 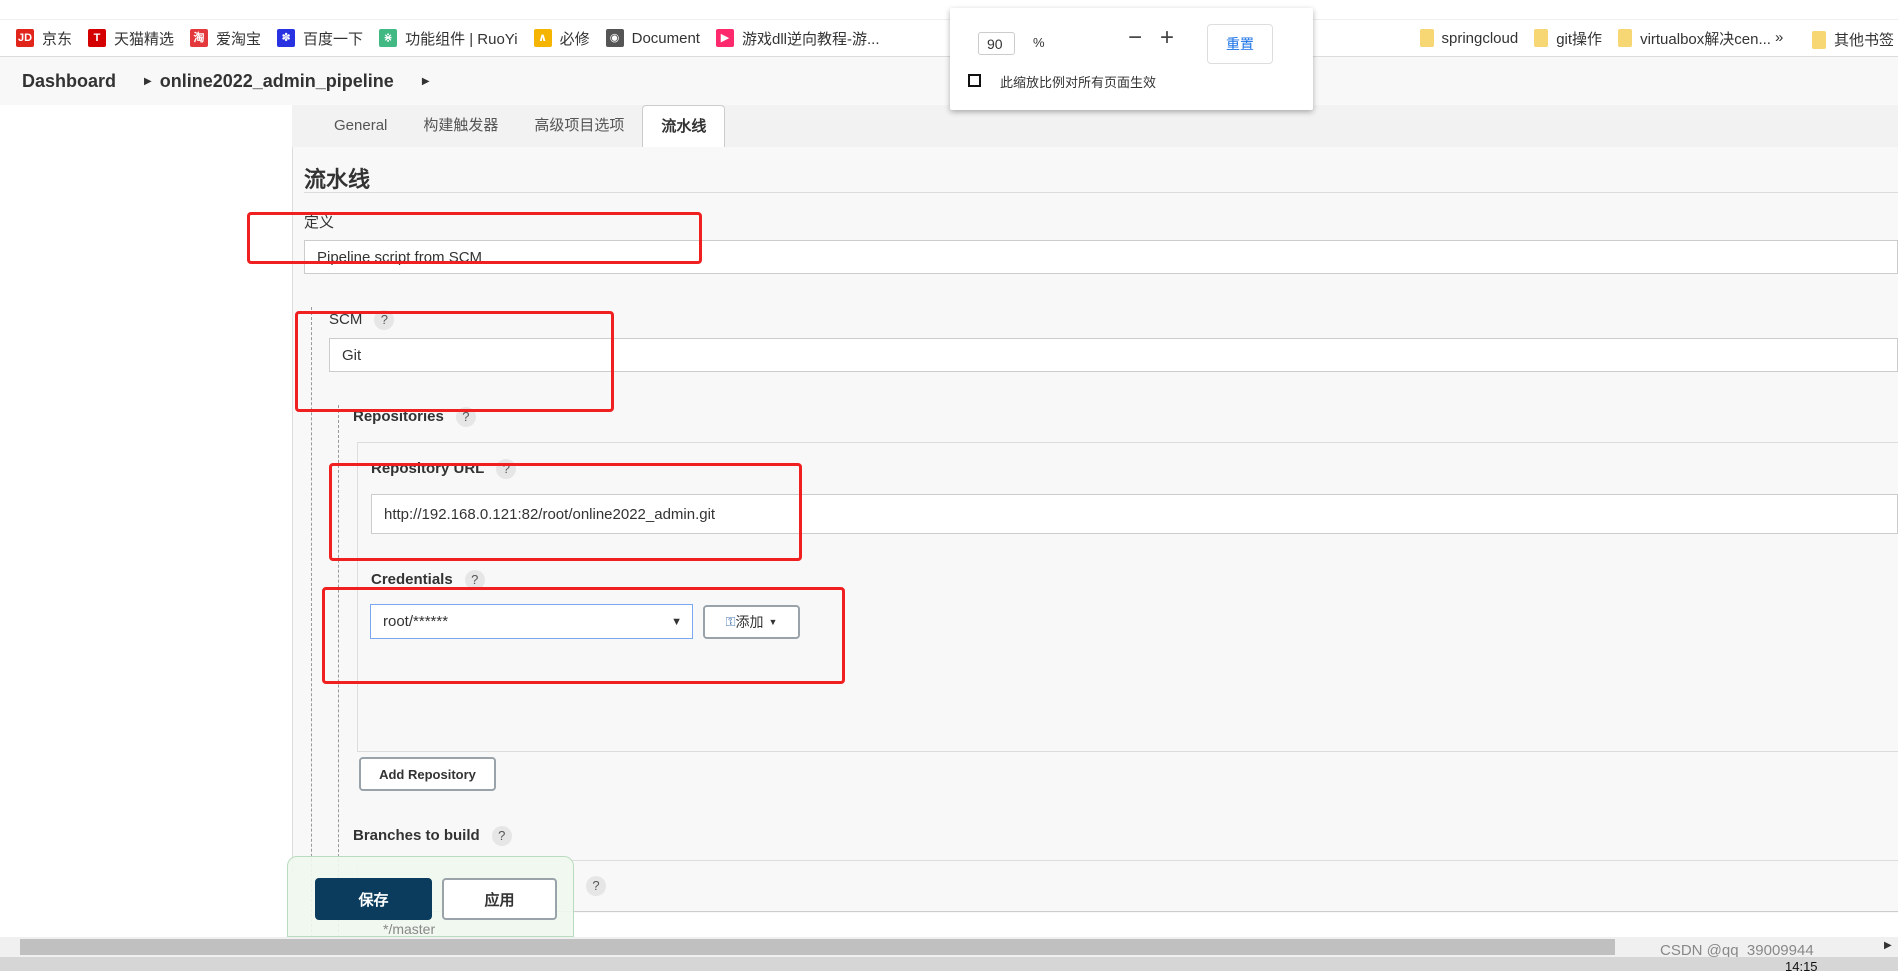 What do you see at coordinates (360, 126) in the screenshot?
I see `tab-general: General` at bounding box center [360, 126].